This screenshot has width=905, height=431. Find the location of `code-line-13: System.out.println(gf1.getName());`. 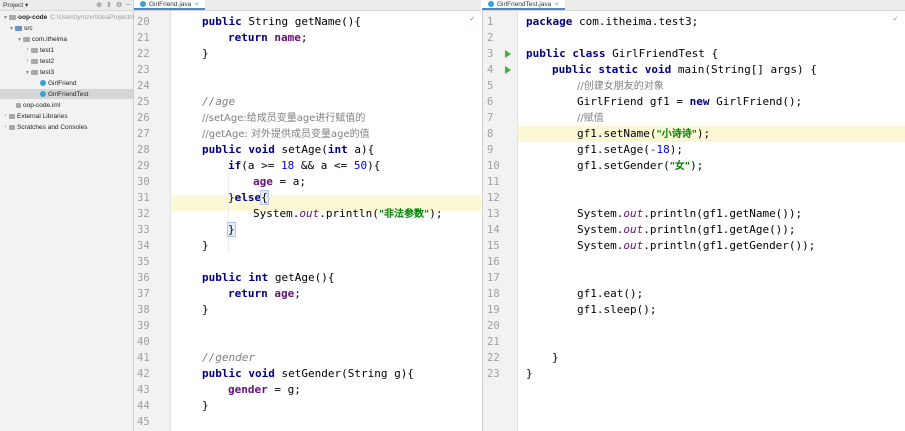

code-line-13: System.out.println(gf1.getName()); is located at coordinates (690, 213).